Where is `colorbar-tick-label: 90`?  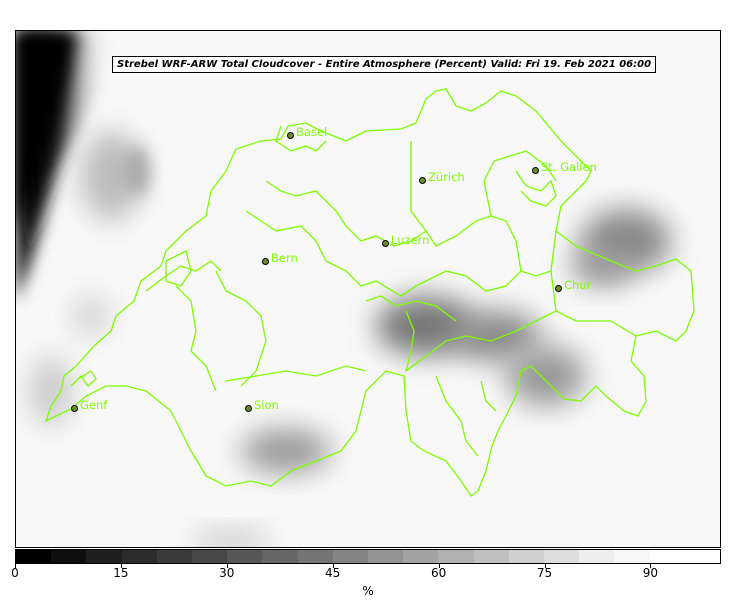
colorbar-tick-label: 90 is located at coordinates (650, 573).